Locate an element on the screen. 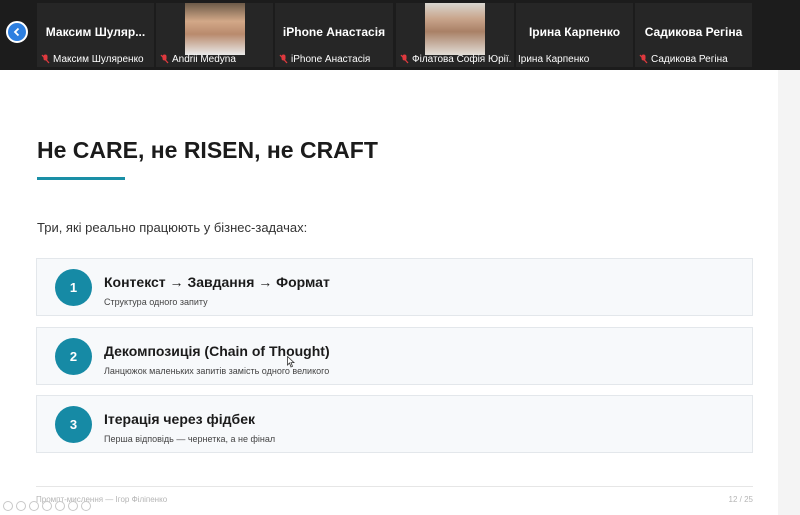 This screenshot has height=515, width=800. participant-tile: Максим Шуляр... Максим Шуляренко is located at coordinates (95, 35).